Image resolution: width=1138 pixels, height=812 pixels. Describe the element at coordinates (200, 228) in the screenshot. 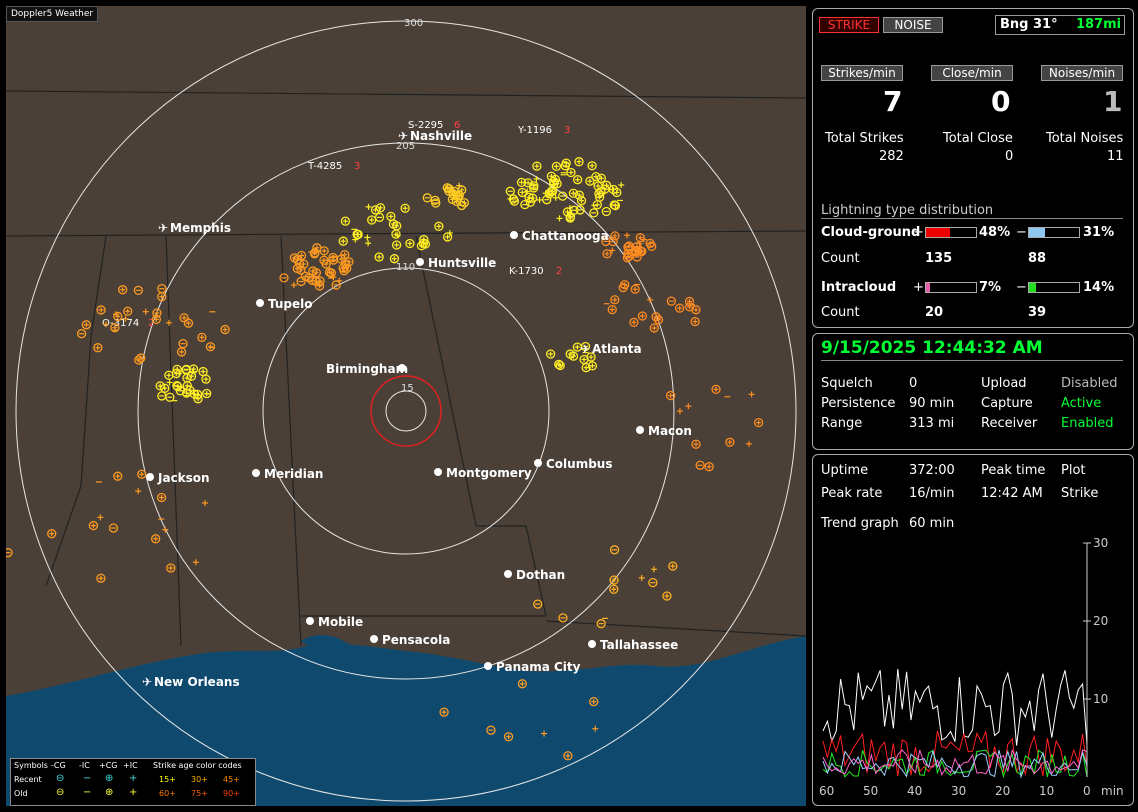

I see `city-label: Memphis` at that location.